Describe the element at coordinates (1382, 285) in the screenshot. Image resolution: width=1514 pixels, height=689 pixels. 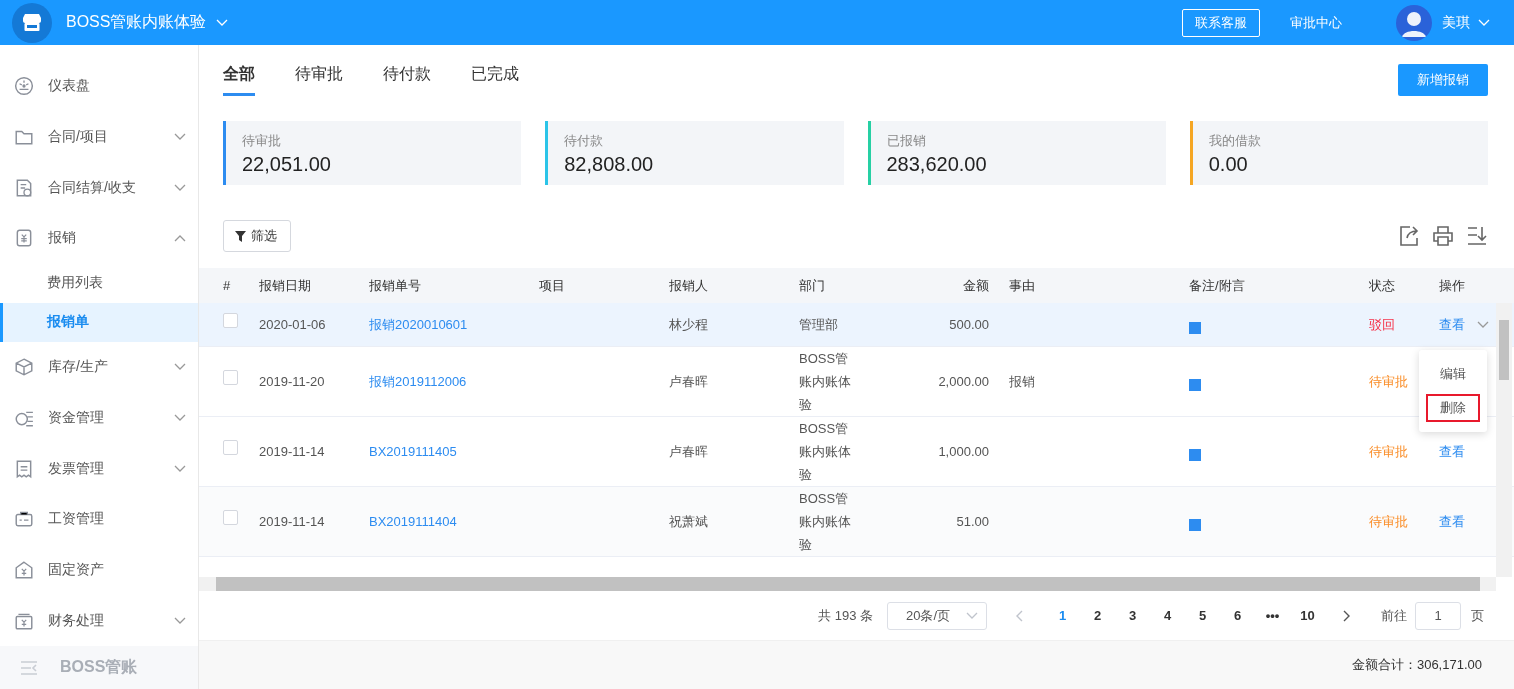
I see `column-header: 状态` at that location.